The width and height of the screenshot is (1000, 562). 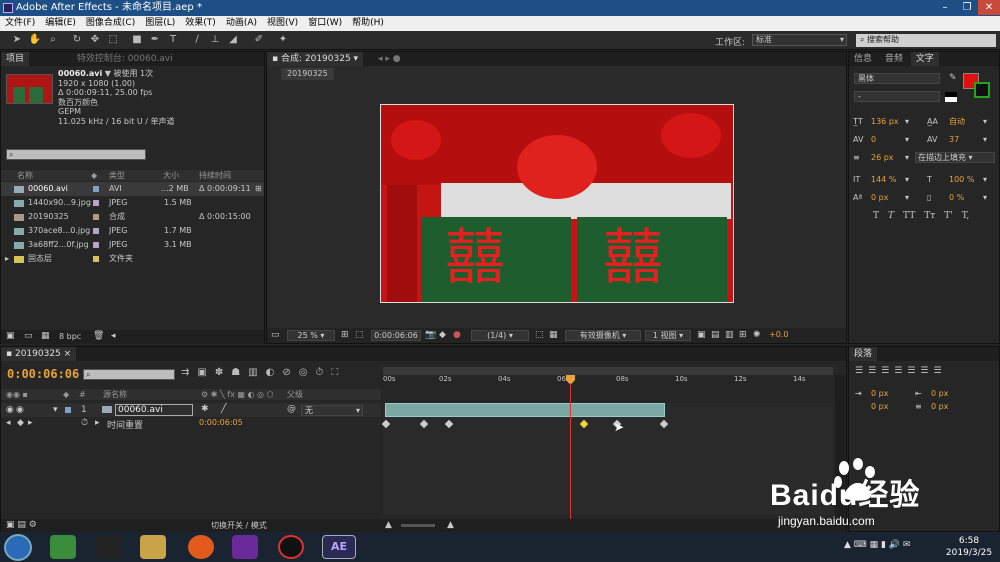 I want to click on list-item: 370ace8...0.jpg JPEG 1.7 MB, so click(x=132, y=231).